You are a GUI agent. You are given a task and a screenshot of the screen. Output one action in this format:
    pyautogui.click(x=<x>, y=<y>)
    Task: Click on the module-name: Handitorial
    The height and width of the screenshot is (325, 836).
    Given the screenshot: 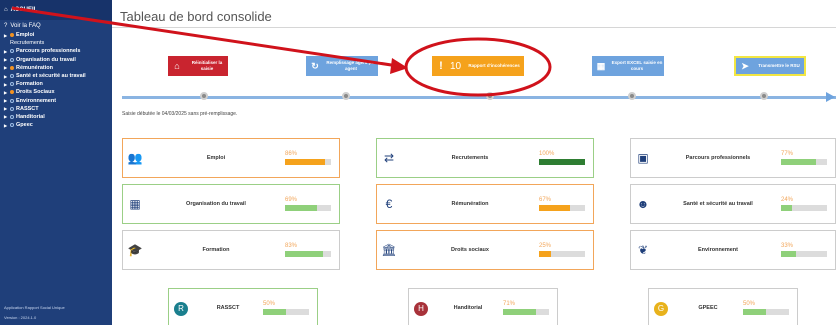 What is the action you would take?
    pyautogui.click(x=468, y=308)
    